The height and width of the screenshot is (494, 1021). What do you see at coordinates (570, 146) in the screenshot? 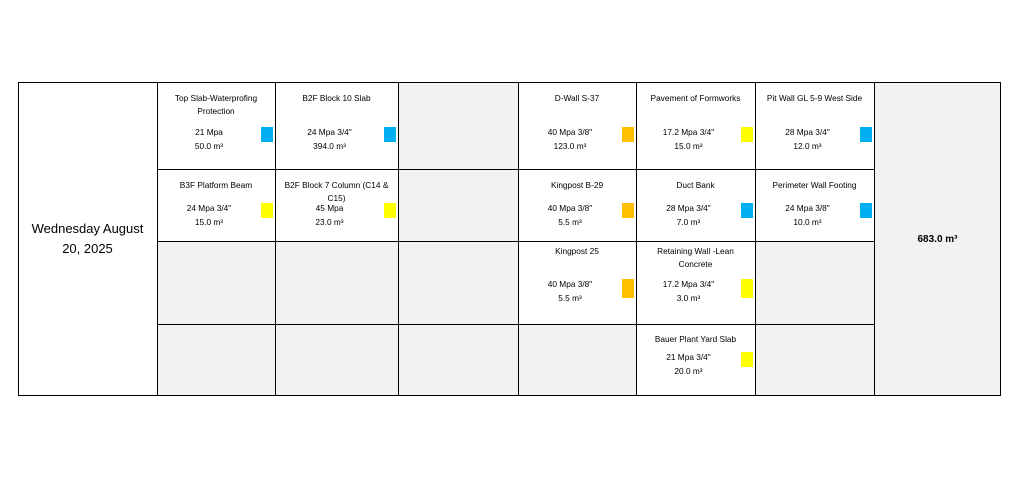
I see `pour-volume: 123.0 m³` at bounding box center [570, 146].